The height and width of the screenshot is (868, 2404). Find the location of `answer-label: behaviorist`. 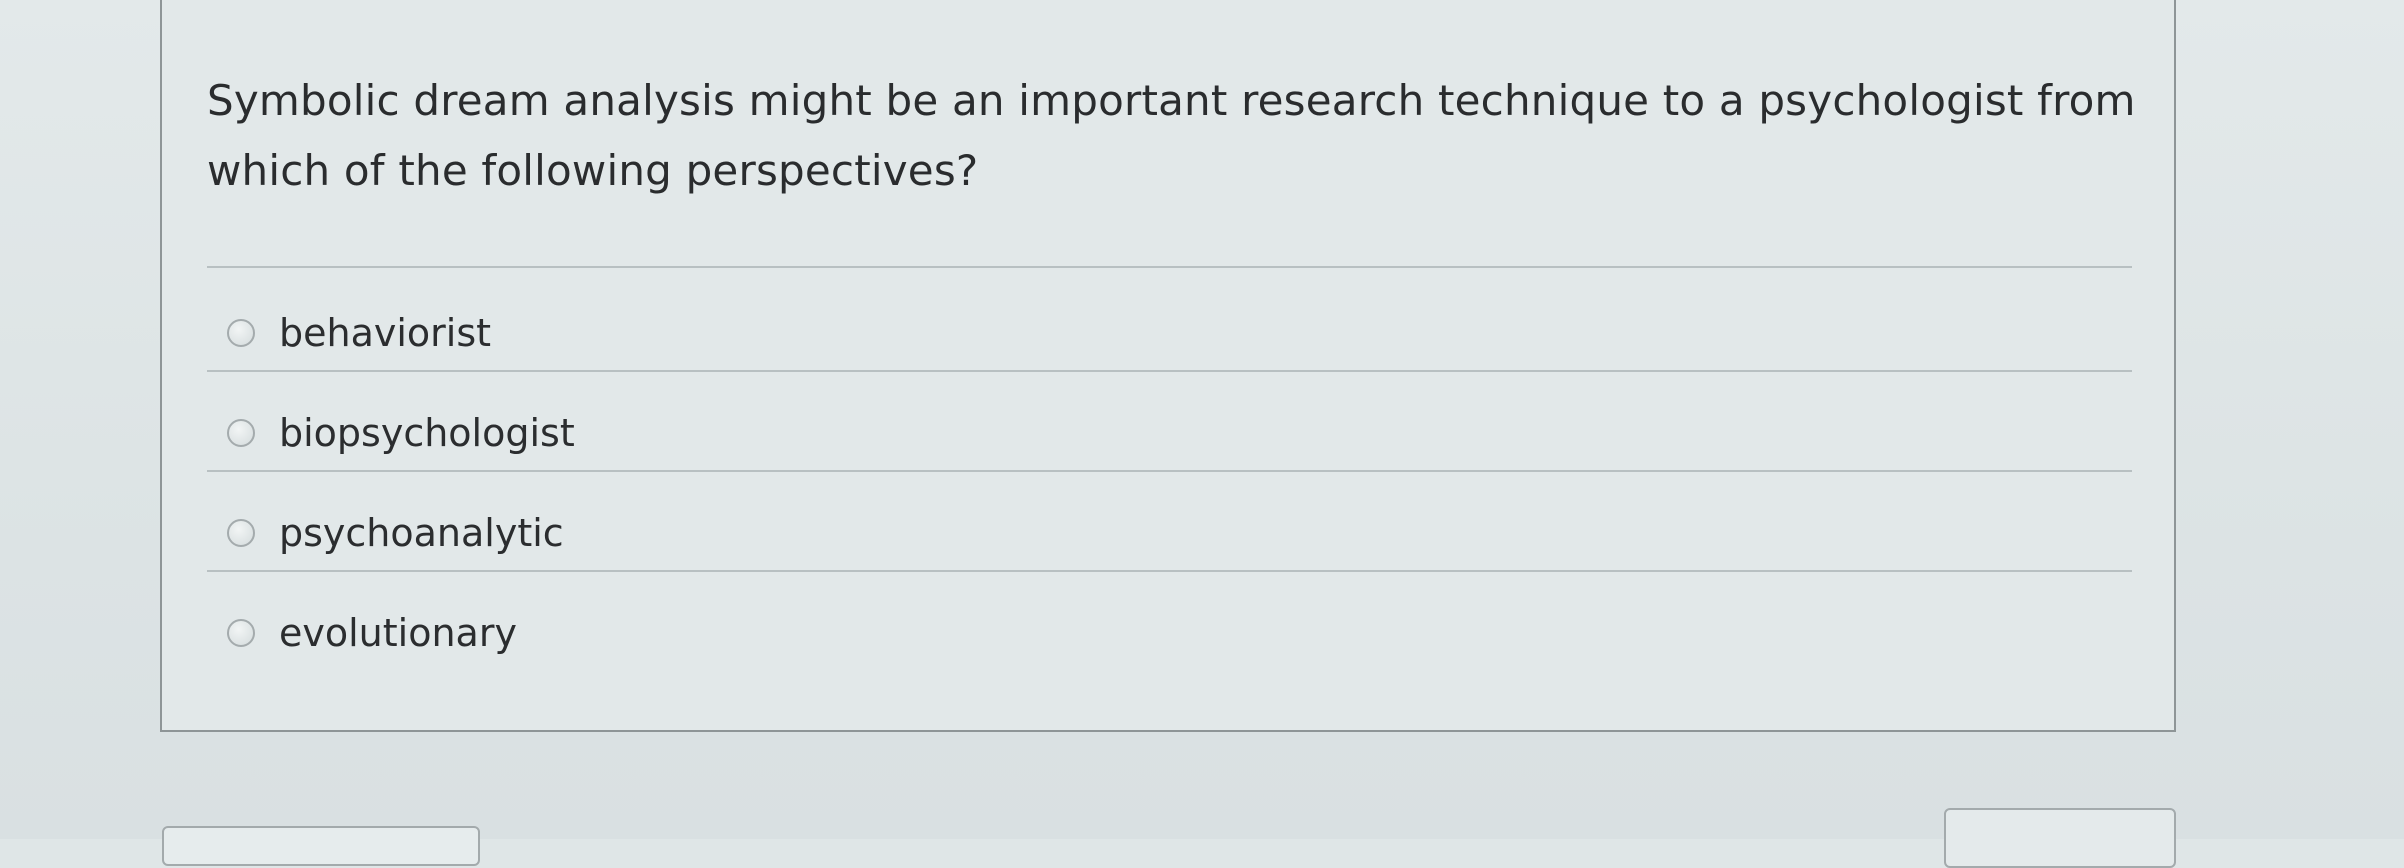

answer-label: behaviorist is located at coordinates (385, 333).